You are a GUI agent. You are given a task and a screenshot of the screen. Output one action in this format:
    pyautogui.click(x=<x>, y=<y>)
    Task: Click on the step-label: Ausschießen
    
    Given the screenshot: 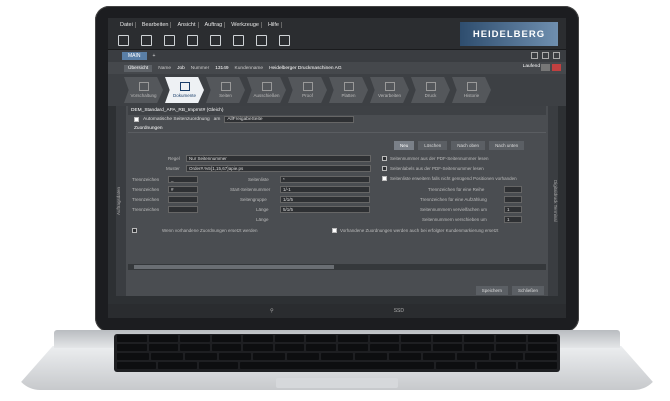 What is the action you would take?
    pyautogui.click(x=266, y=95)
    